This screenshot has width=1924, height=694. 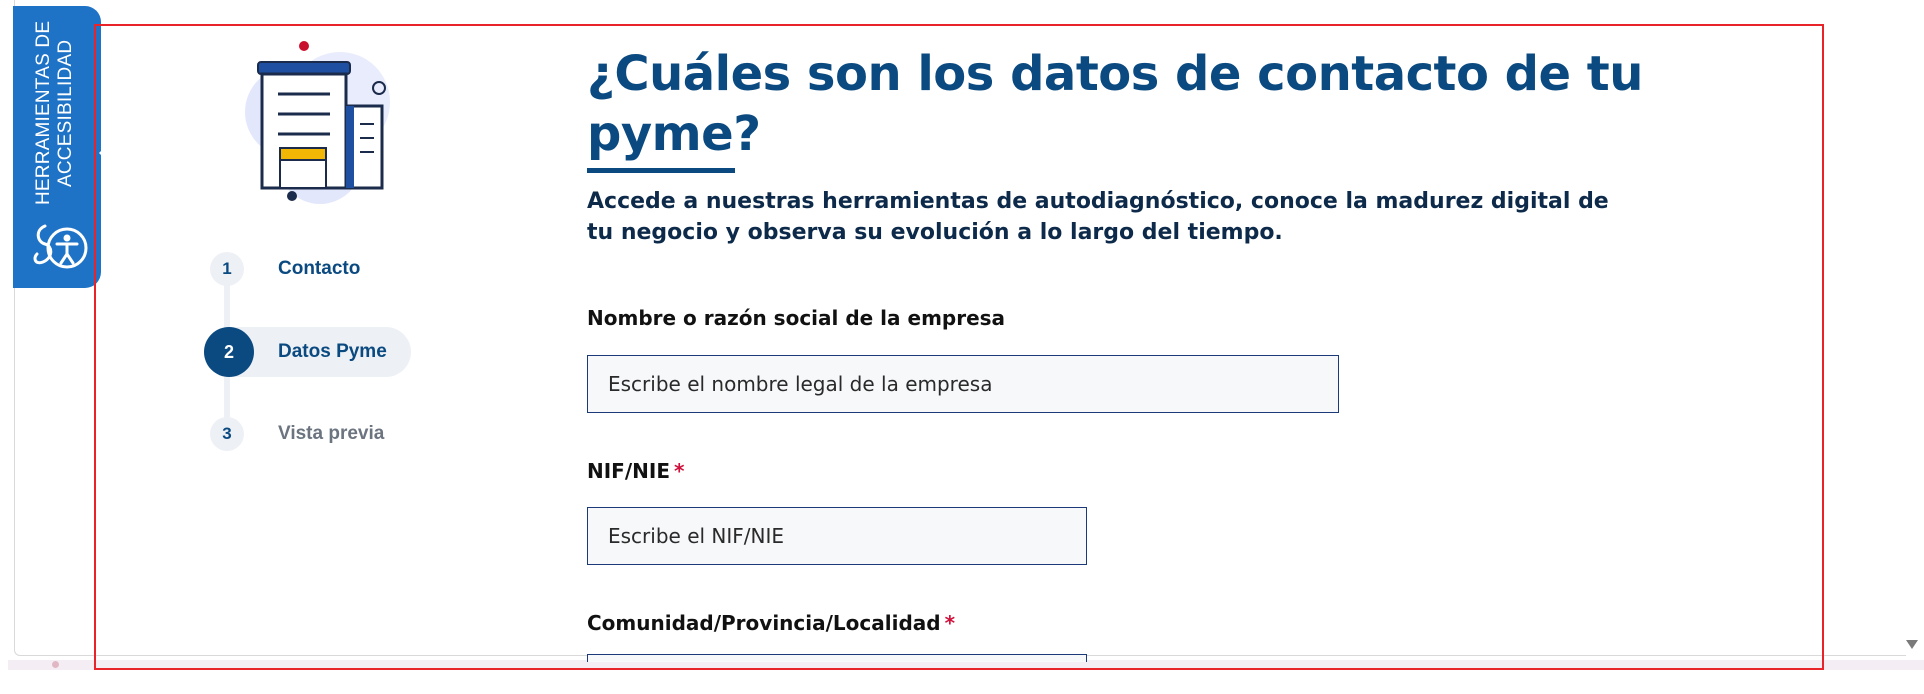 I want to click on step-label: Contacto, so click(x=319, y=268).